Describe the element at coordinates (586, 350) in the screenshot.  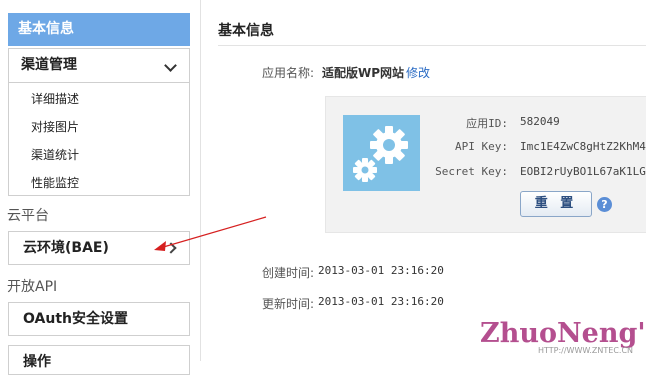
I see `watermark-url: HTTP://WWW.ZNTEC.CN` at that location.